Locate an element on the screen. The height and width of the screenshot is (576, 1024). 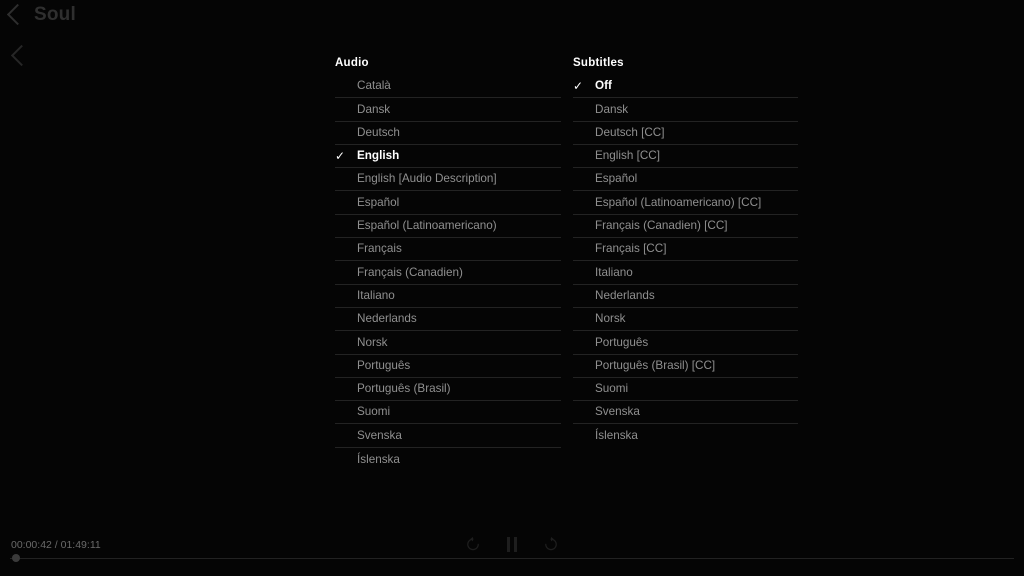
pause-bar-right is located at coordinates (515, 544).